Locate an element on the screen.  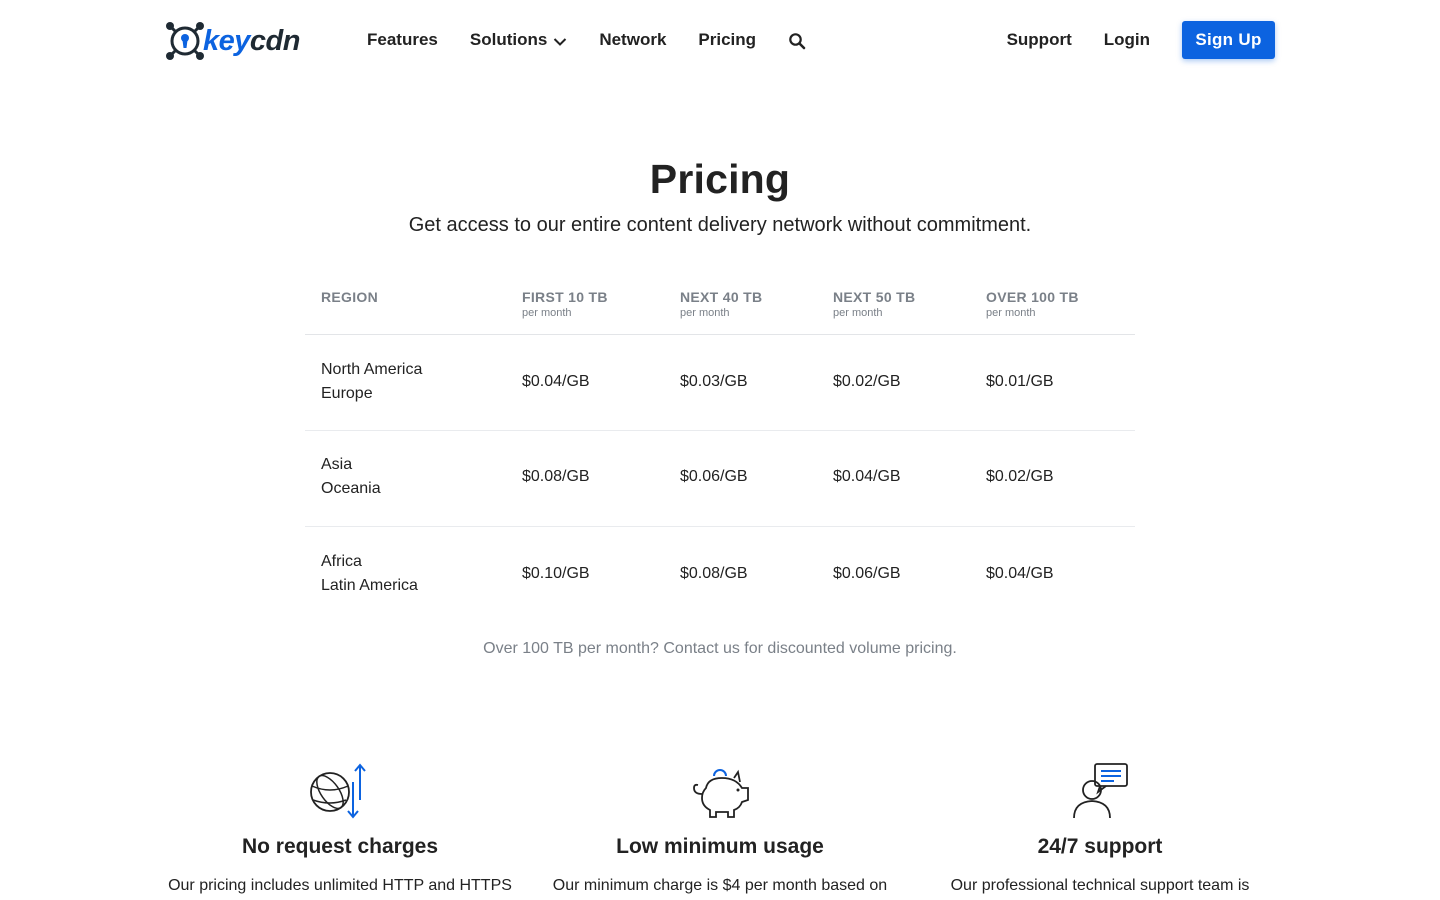
region-name: Europe is located at coordinates (347, 393).